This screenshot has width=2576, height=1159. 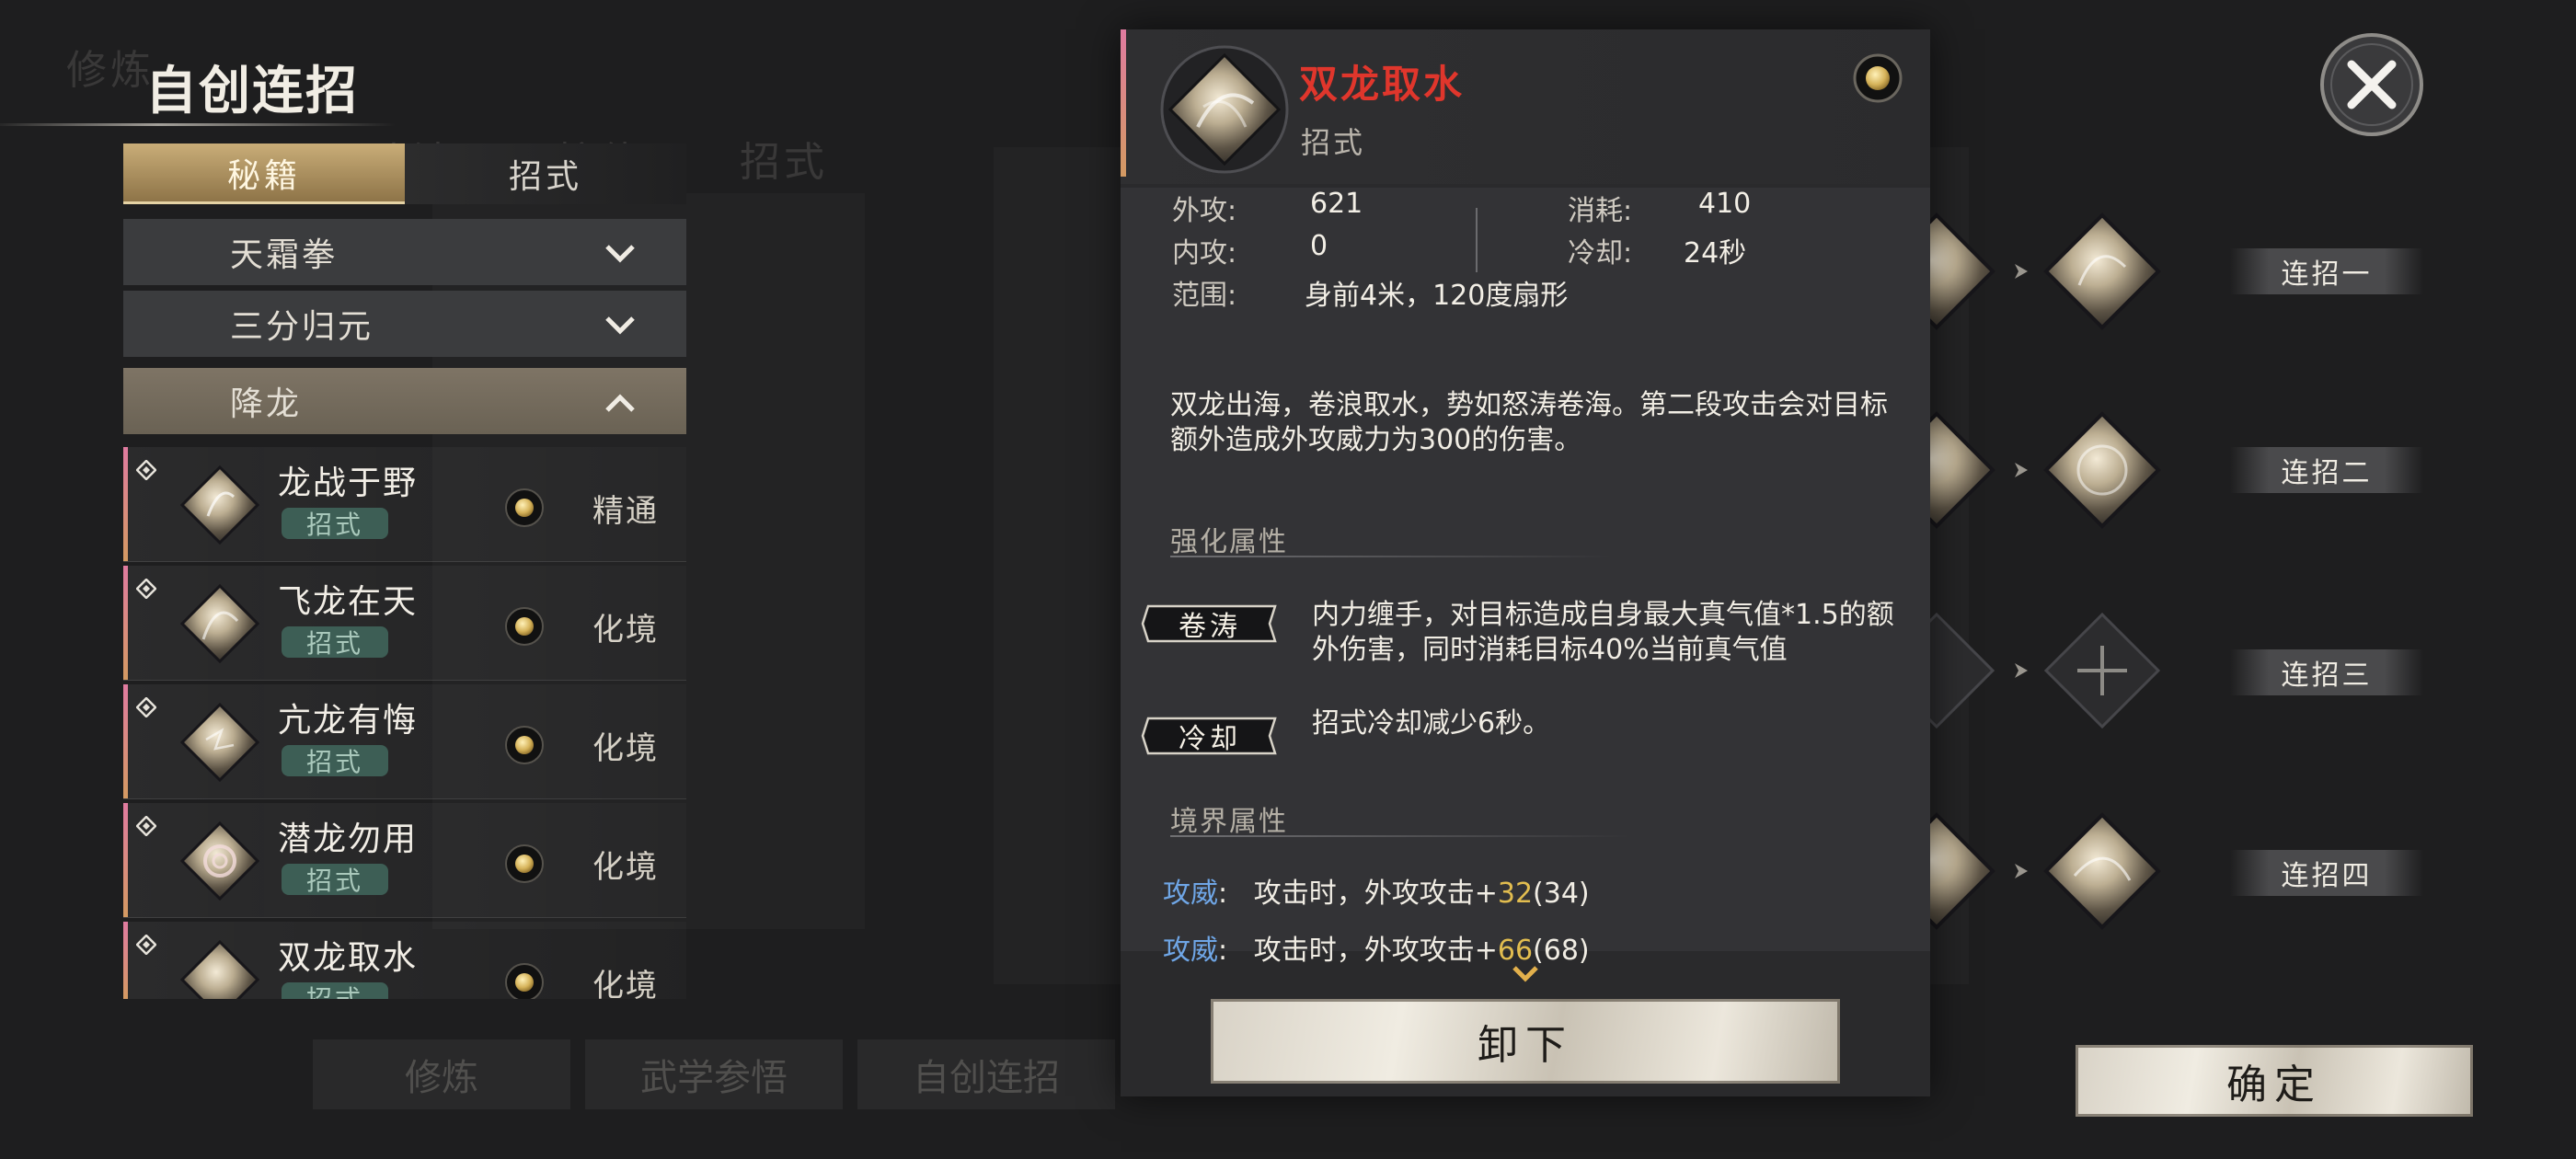 What do you see at coordinates (1210, 627) in the screenshot?
I see `enhance-tag-label: 卷涛` at bounding box center [1210, 627].